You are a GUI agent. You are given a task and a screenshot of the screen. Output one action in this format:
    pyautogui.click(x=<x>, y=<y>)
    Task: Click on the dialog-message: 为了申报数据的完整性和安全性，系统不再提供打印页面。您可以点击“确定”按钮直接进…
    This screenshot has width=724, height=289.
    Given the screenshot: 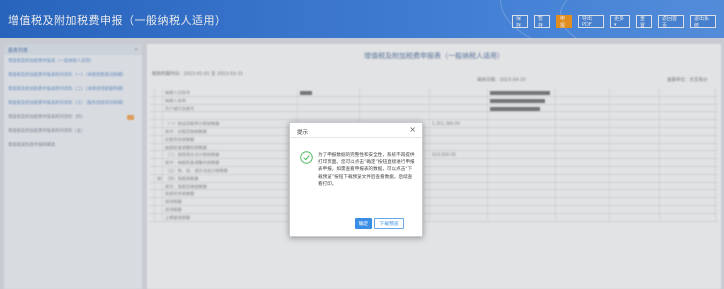 What is the action you would take?
    pyautogui.click(x=366, y=170)
    